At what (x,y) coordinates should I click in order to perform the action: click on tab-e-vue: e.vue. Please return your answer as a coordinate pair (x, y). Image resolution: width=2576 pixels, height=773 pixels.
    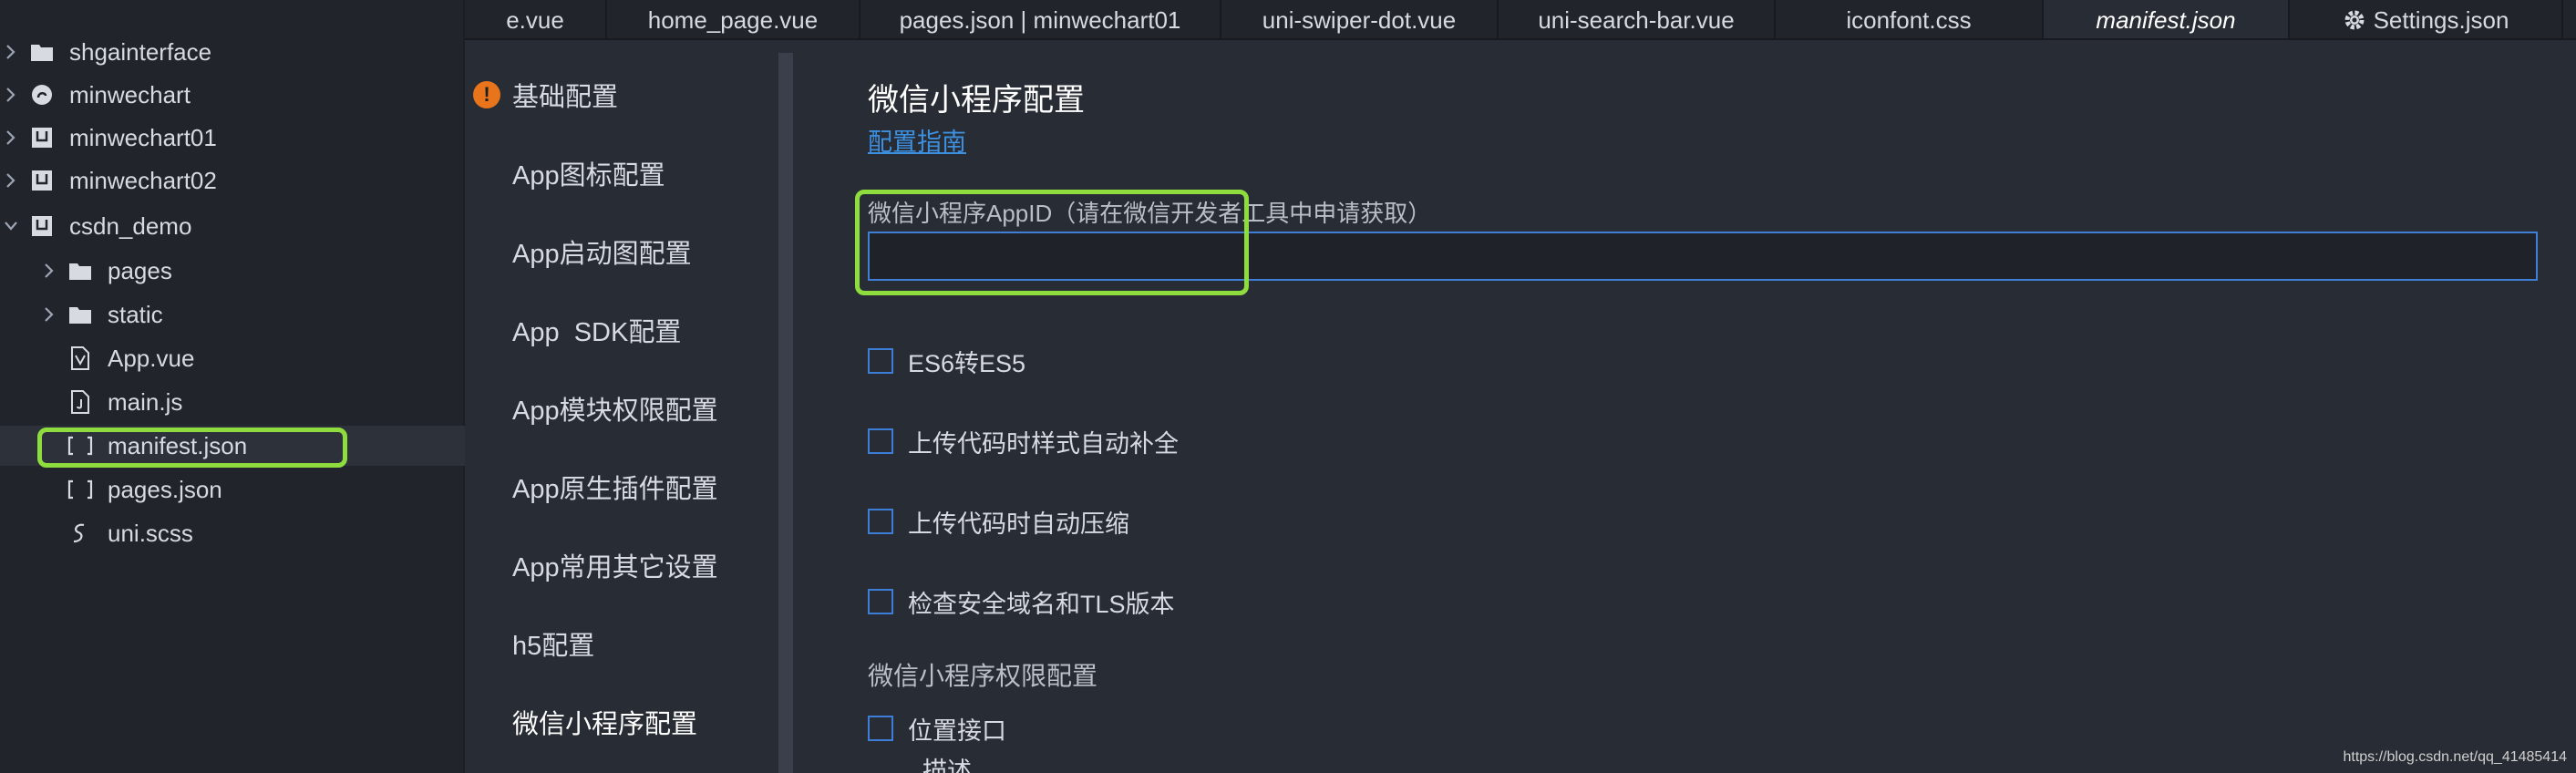
    Looking at the image, I should click on (536, 19).